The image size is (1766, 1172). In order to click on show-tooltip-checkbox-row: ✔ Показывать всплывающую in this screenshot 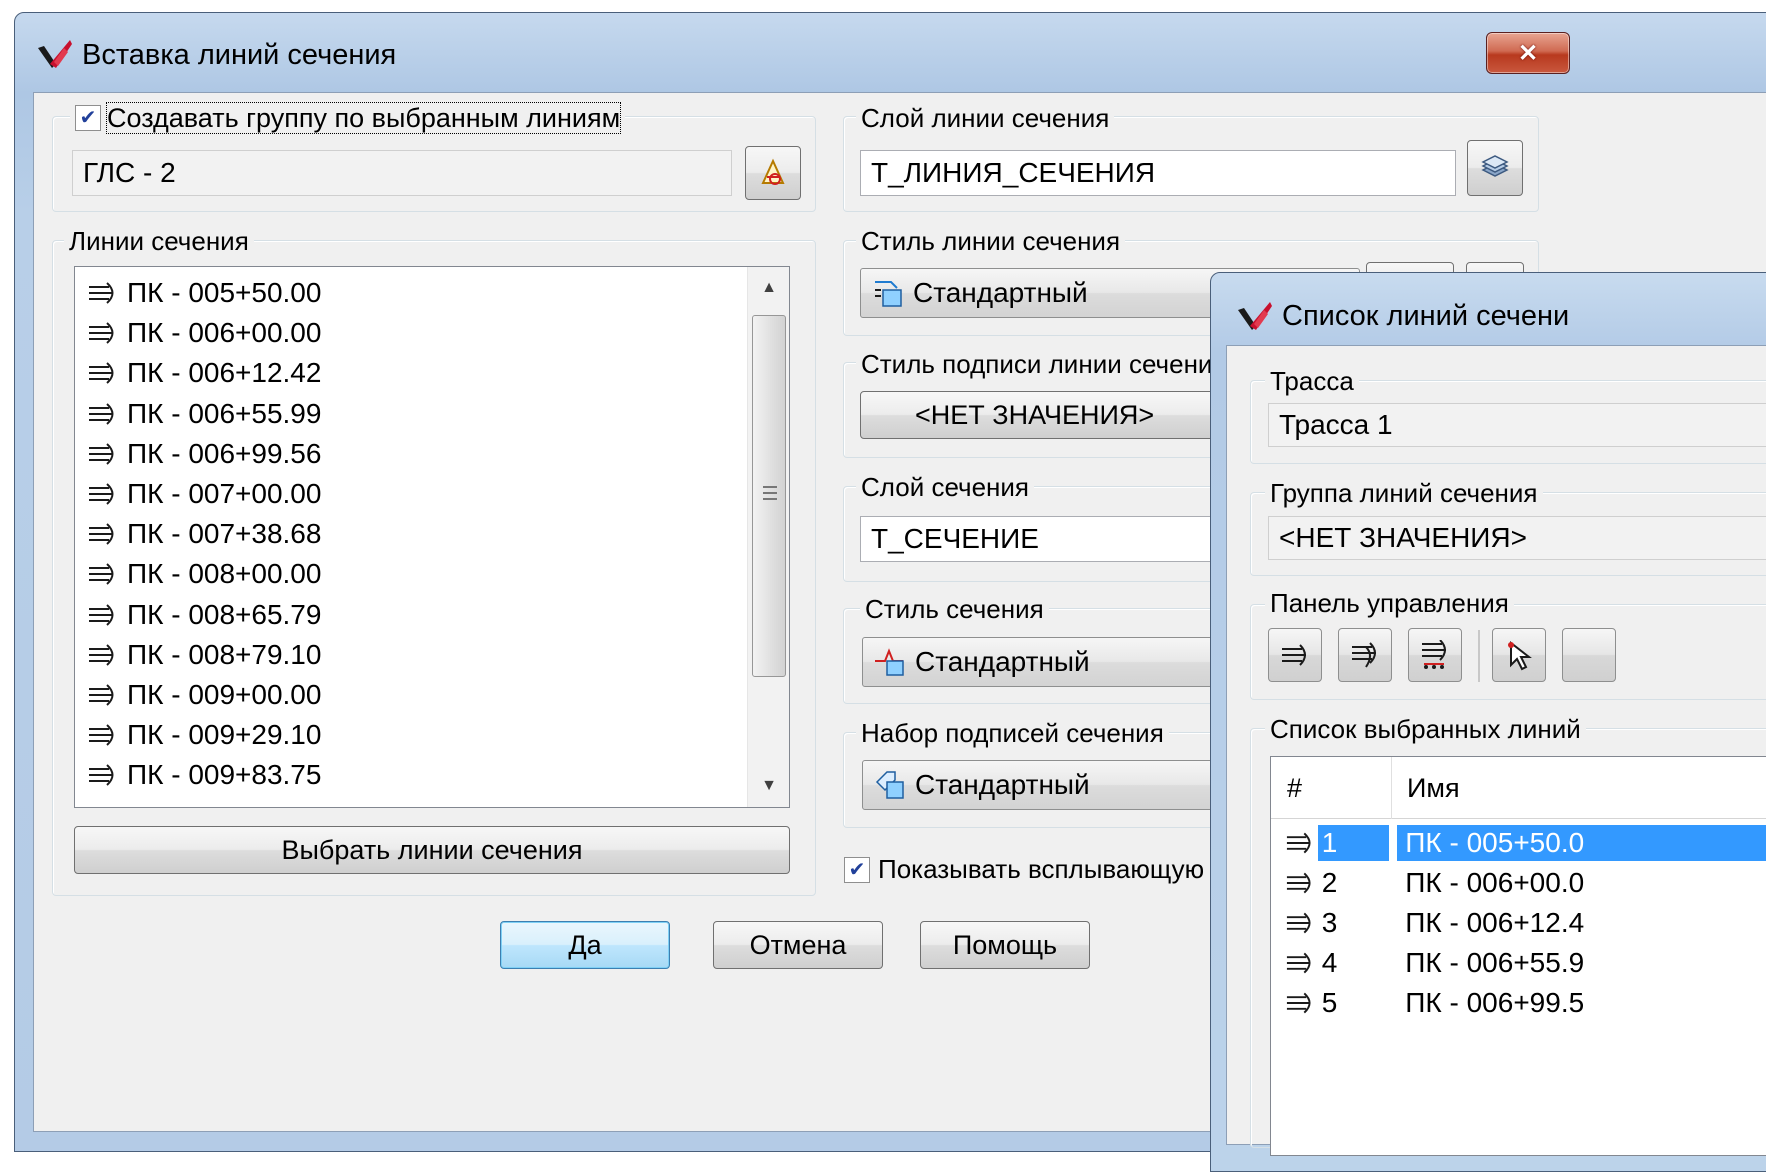, I will do `click(1024, 869)`.